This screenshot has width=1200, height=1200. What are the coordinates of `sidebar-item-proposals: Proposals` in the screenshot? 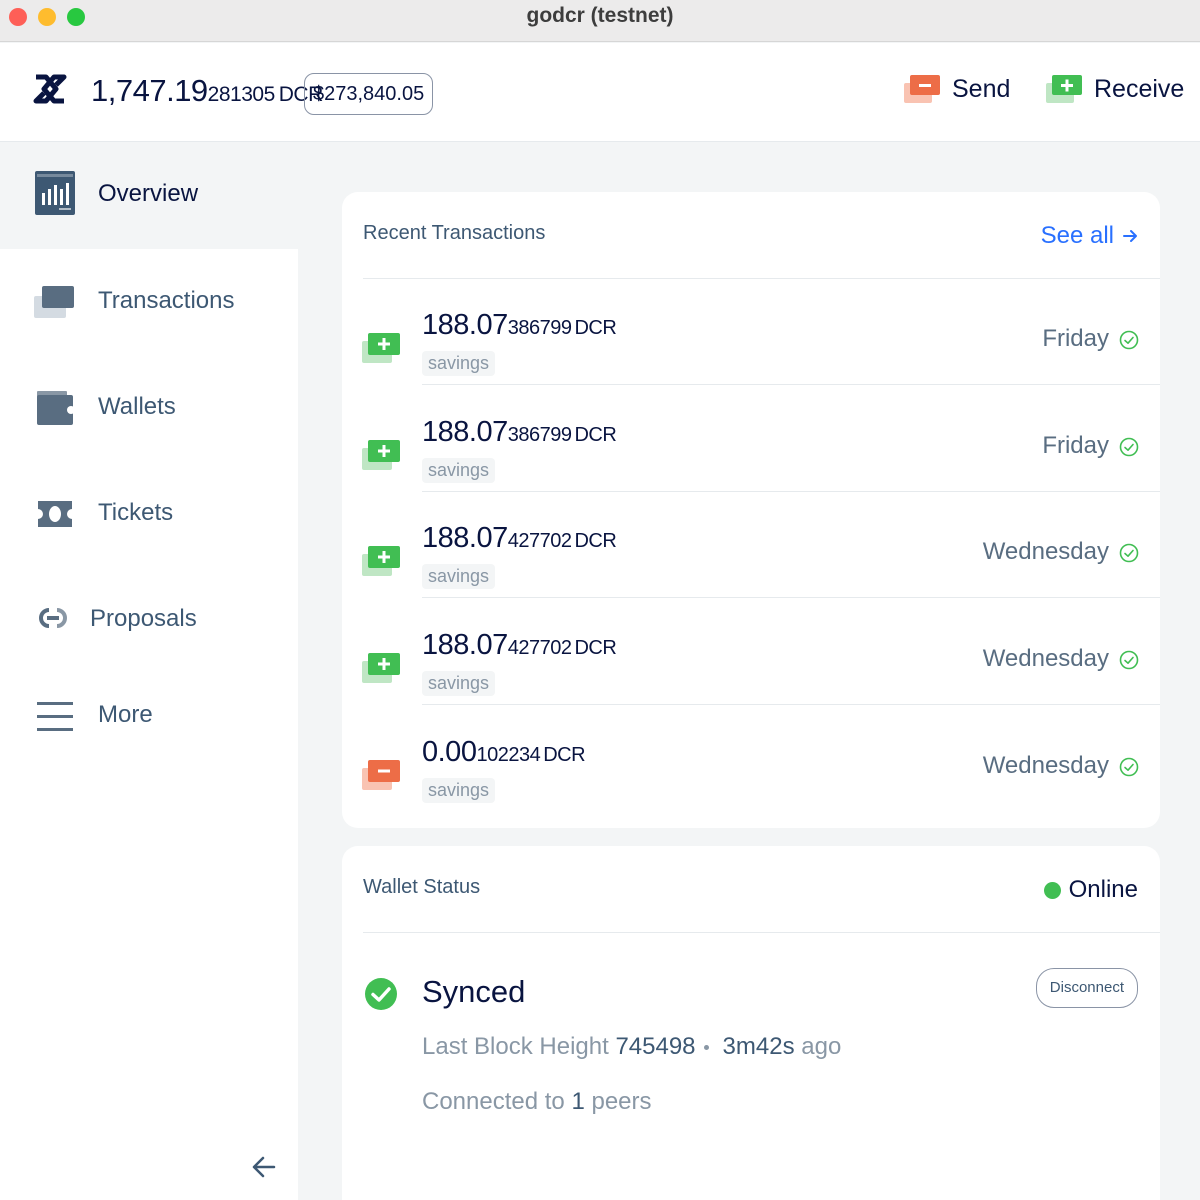 It's located at (149, 620).